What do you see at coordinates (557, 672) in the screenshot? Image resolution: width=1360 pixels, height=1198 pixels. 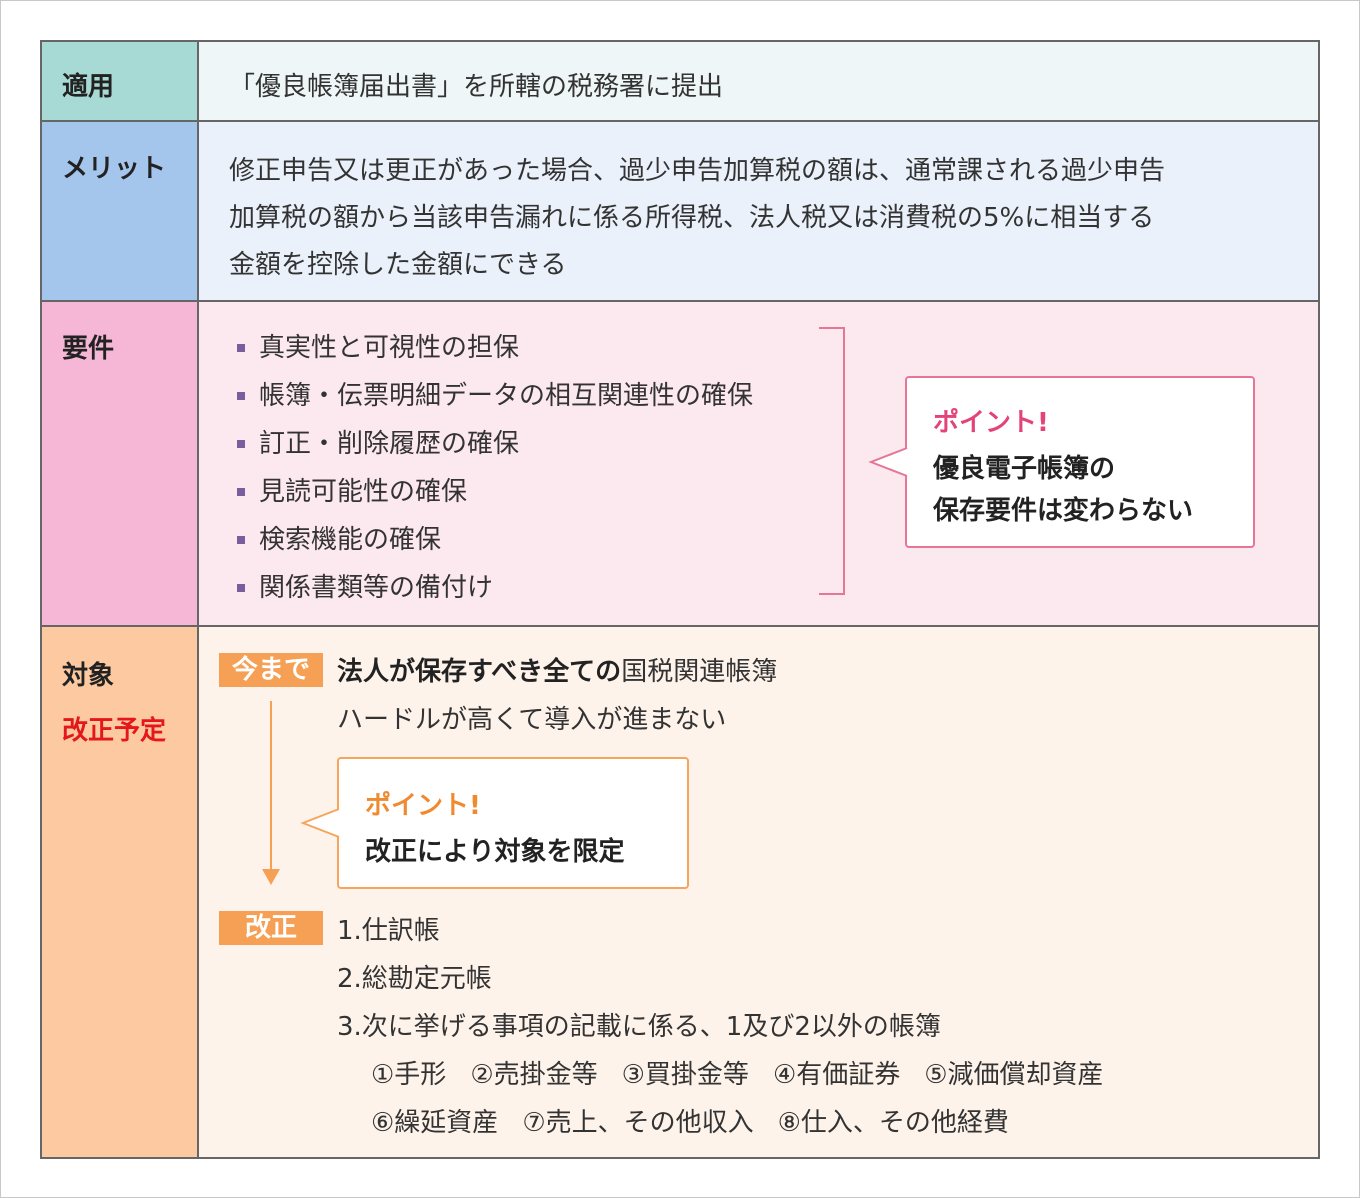 I see `before-text: 法人が保存すべき全ての国税関連帳簿` at bounding box center [557, 672].